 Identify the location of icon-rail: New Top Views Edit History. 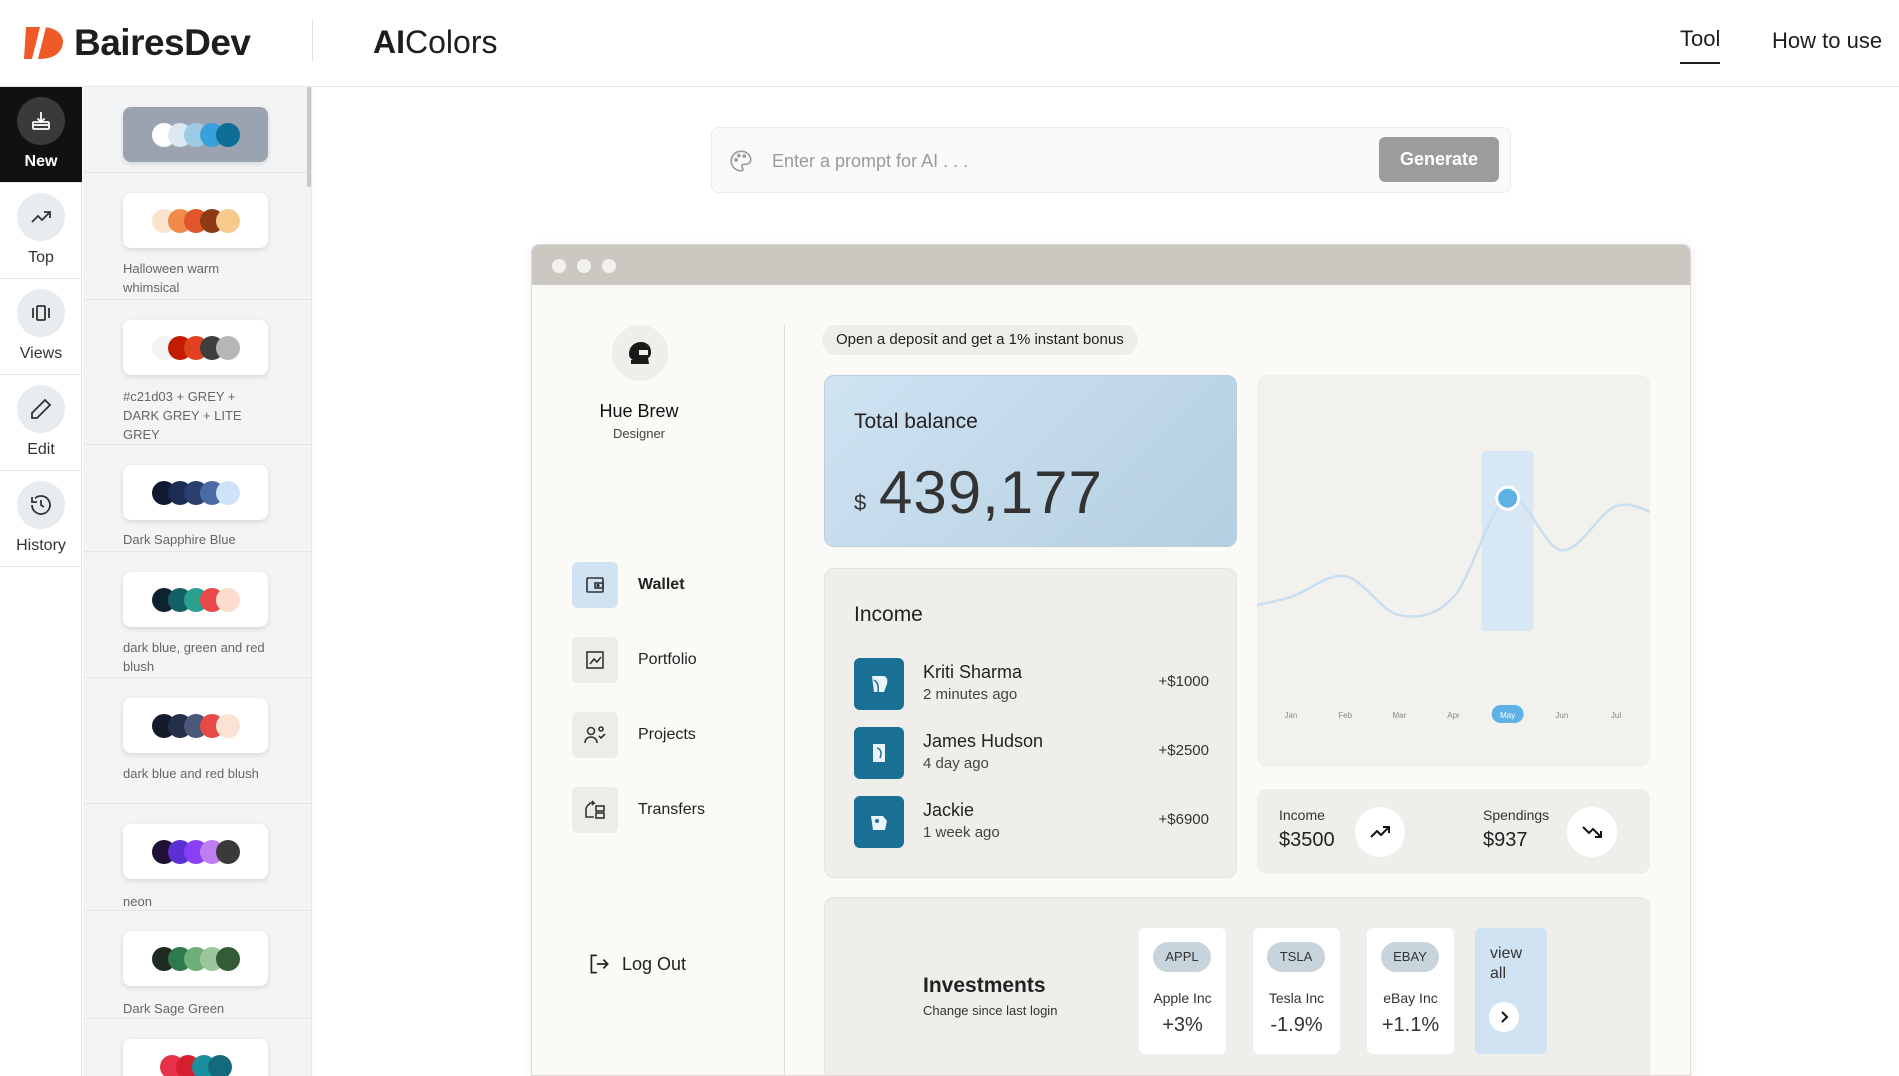
(41, 581).